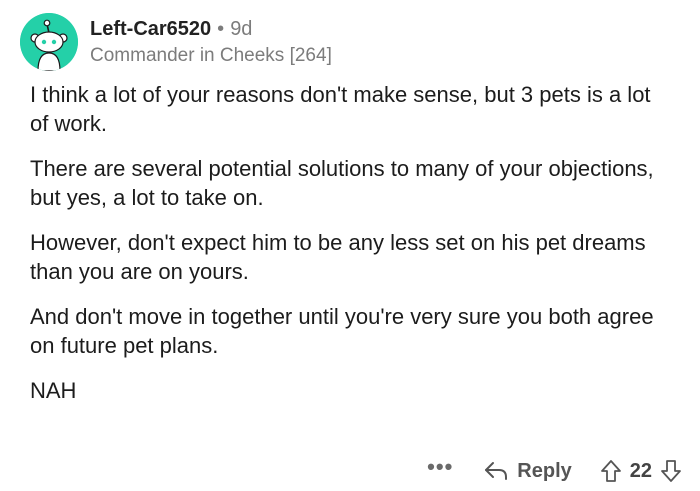 This screenshot has width=700, height=491. I want to click on vote-controls: 22, so click(641, 471).